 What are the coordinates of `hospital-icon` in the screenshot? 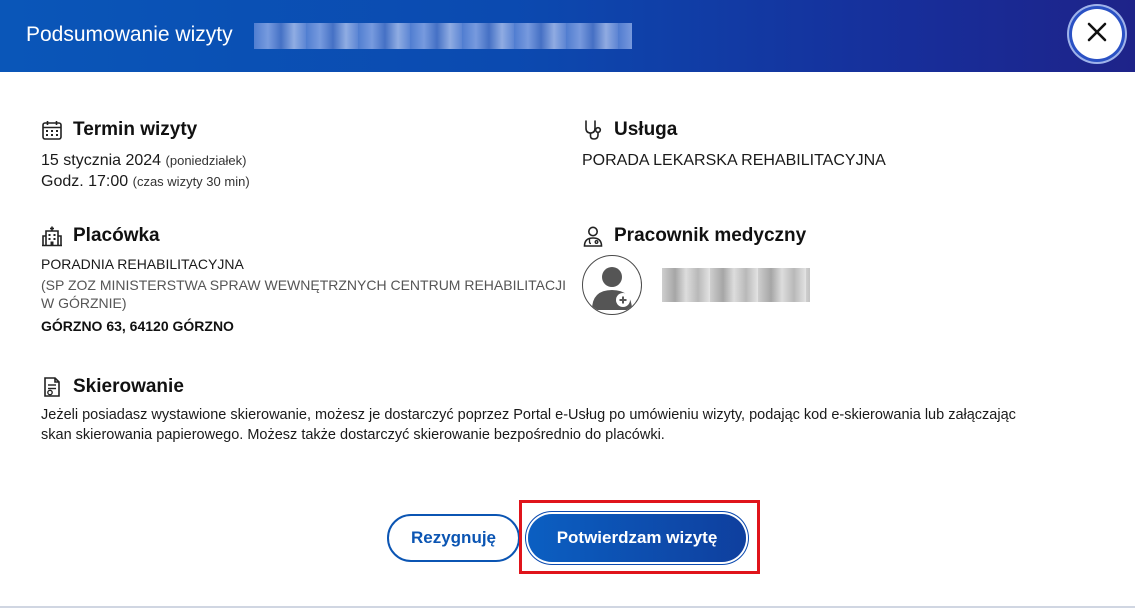 It's located at (52, 236).